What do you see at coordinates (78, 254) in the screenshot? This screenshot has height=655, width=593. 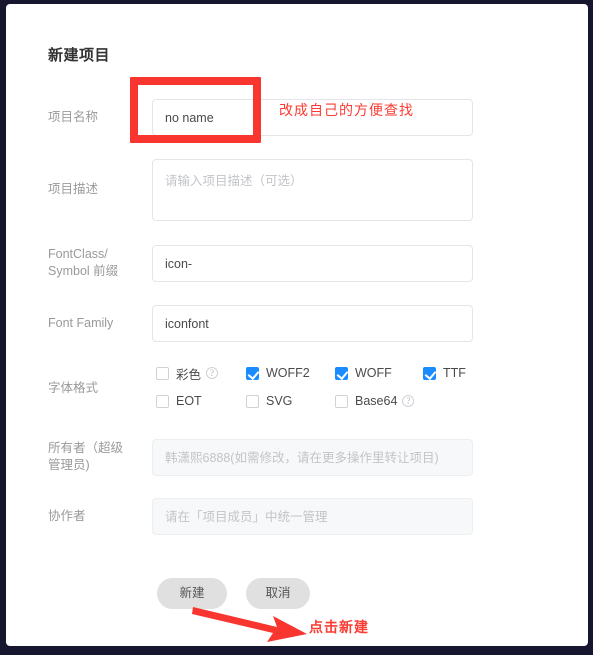 I see `label-fontclass-prefix-line1: FontClass/` at bounding box center [78, 254].